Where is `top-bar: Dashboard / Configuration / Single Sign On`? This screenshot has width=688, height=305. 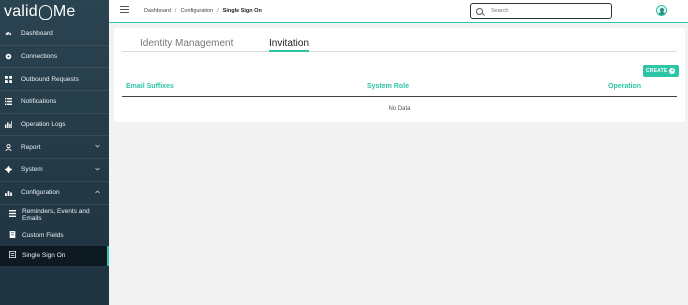 top-bar: Dashboard / Configuration / Single Sign On is located at coordinates (398, 11).